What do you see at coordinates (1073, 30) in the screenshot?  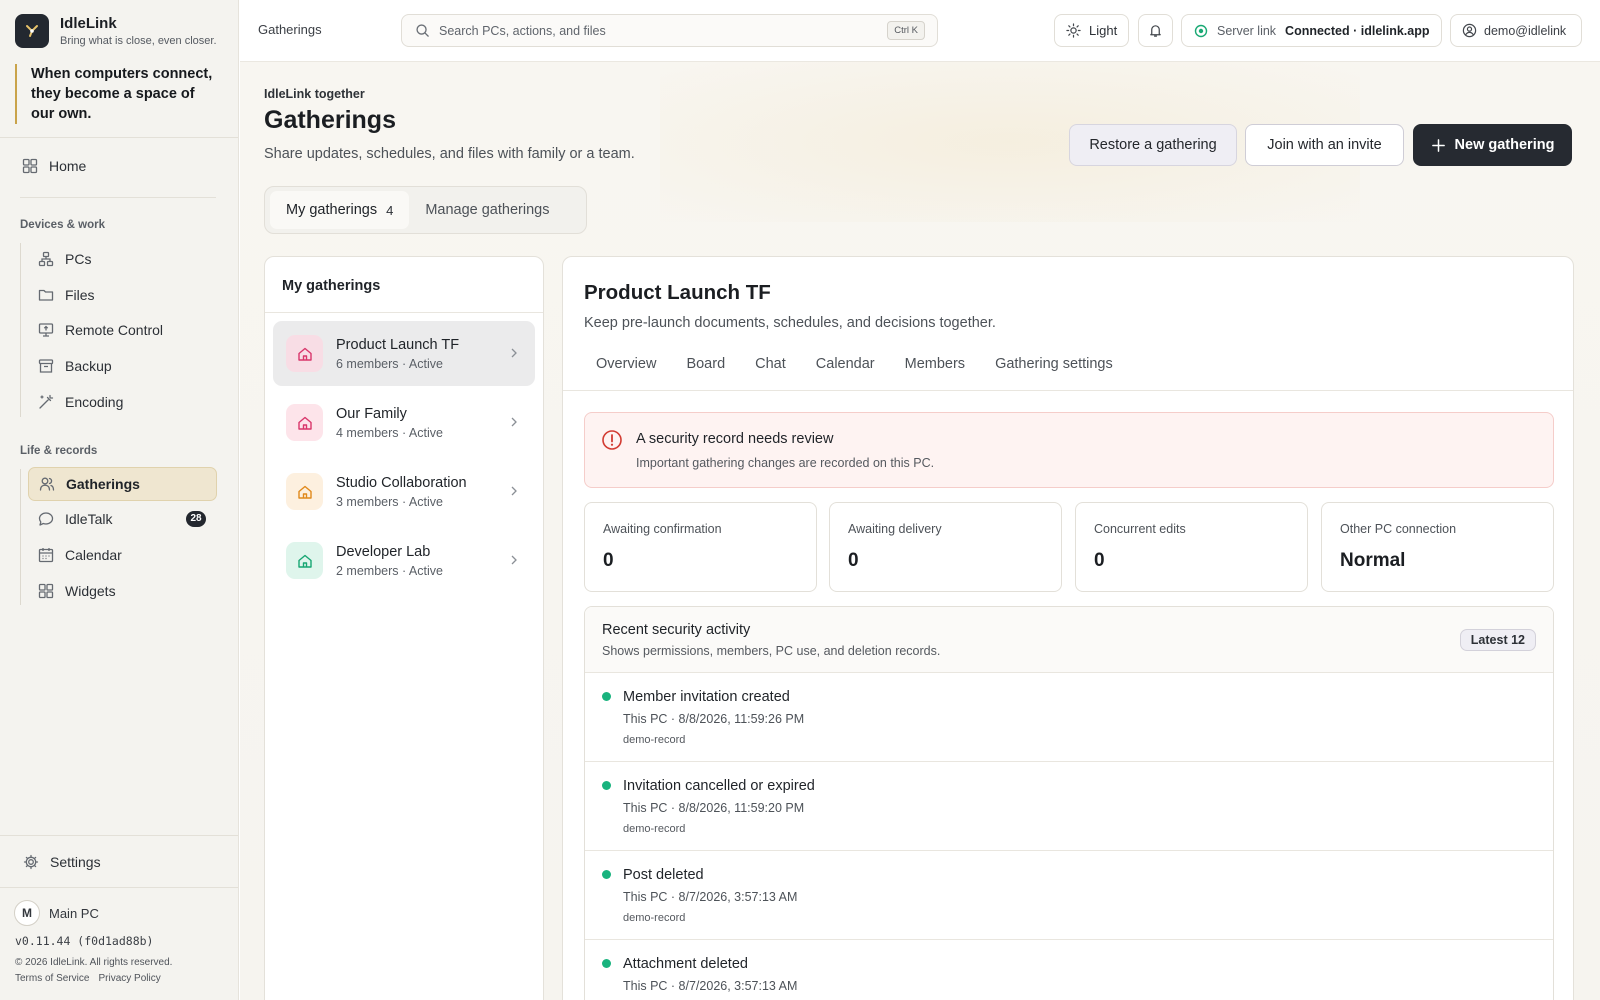 I see `sun-icon` at bounding box center [1073, 30].